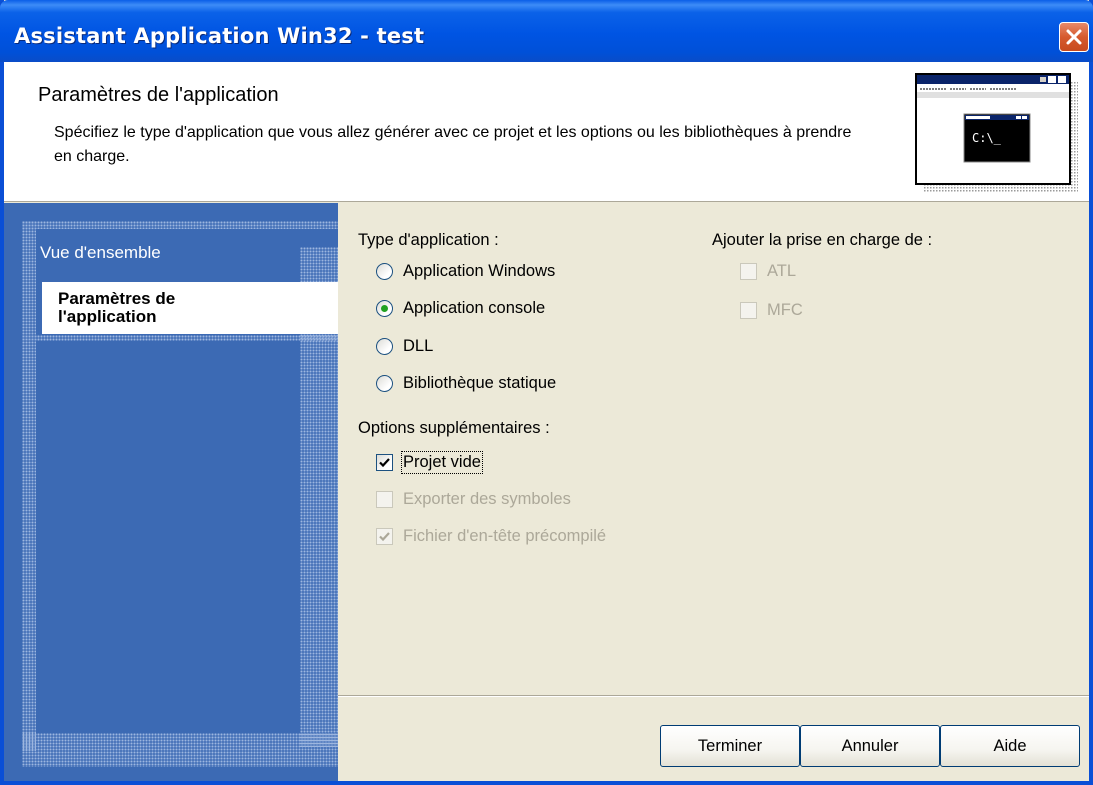 The width and height of the screenshot is (1093, 785). Describe the element at coordinates (428, 240) in the screenshot. I see `app-type-label: Type d'application :` at that location.